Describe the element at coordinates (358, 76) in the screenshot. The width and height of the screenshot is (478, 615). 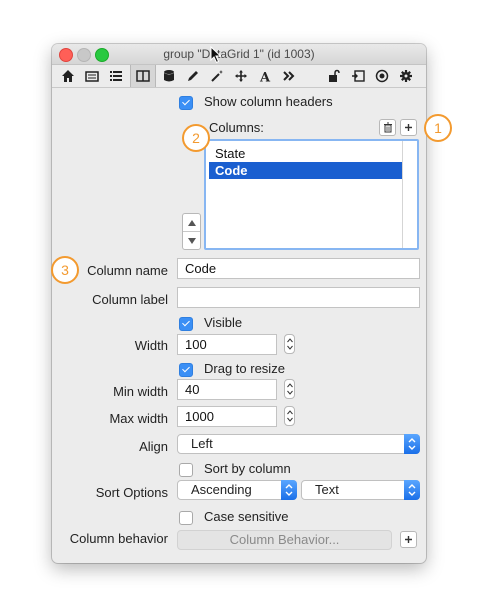
I see `script-icon` at that location.